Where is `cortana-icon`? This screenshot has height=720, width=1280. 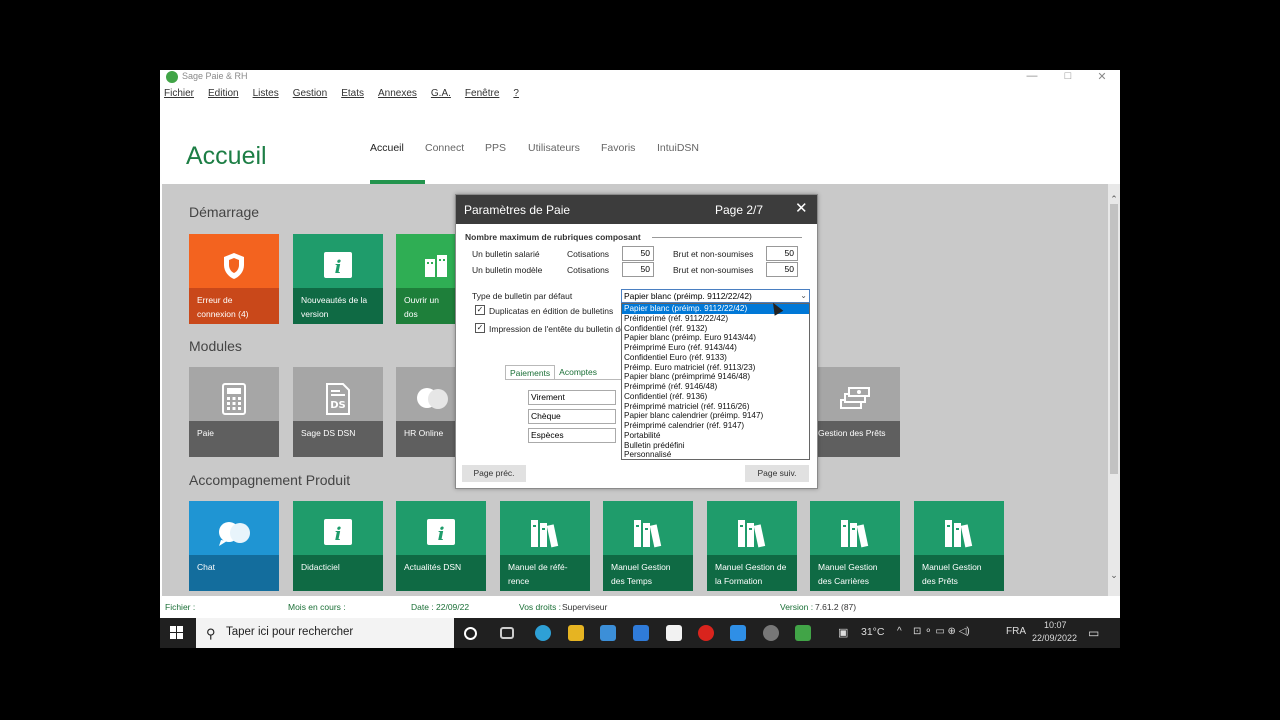
cortana-icon is located at coordinates (470, 633).